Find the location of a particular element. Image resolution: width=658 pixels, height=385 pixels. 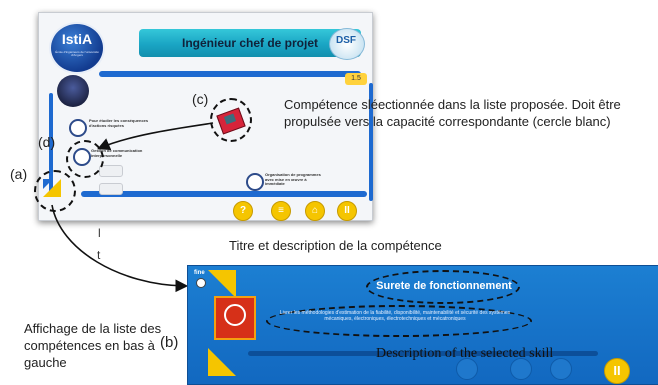

close-label: fine is located at coordinates (199, 273).